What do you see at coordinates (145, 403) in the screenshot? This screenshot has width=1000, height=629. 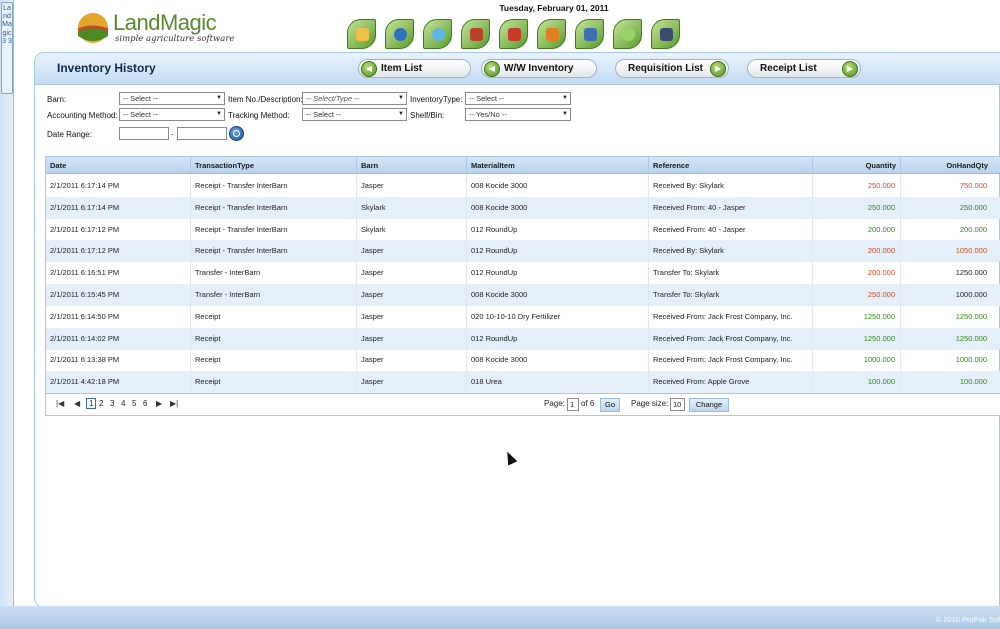 I see `page-link-6: 6` at bounding box center [145, 403].